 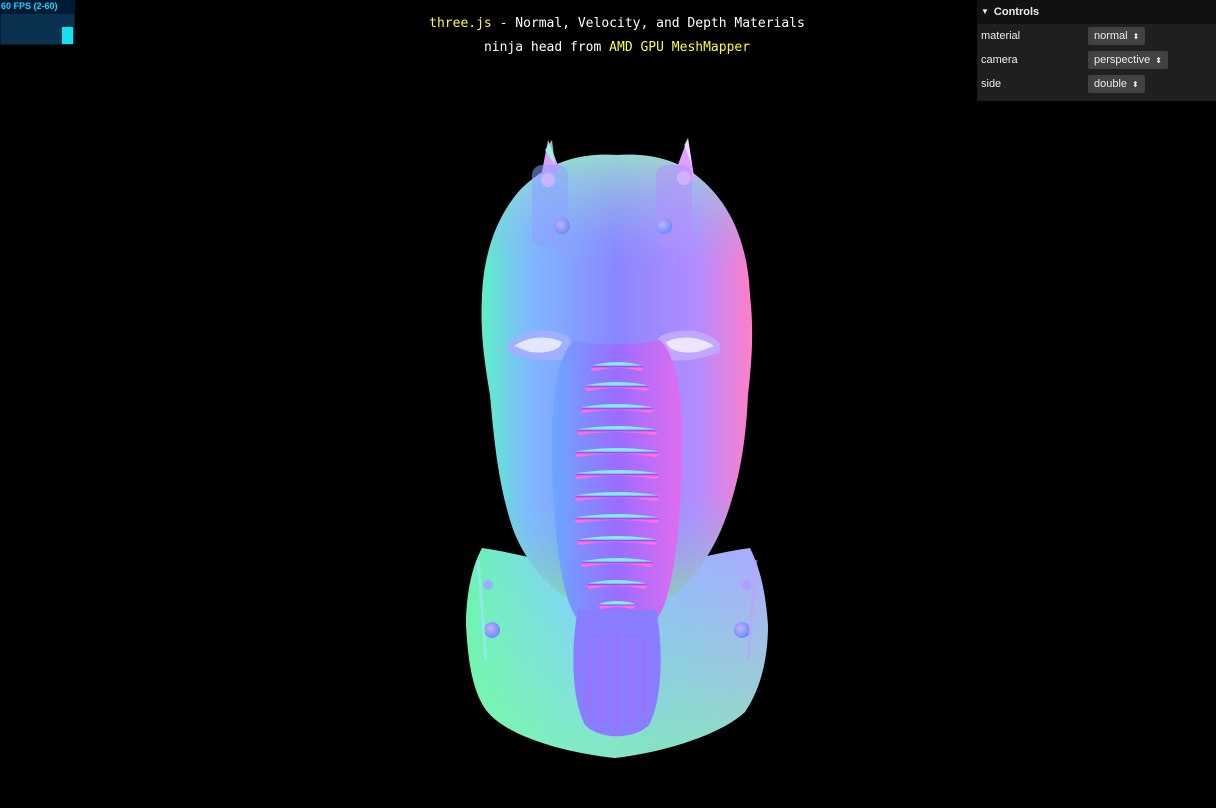 I want to click on controls-title: Controls, so click(x=1016, y=12).